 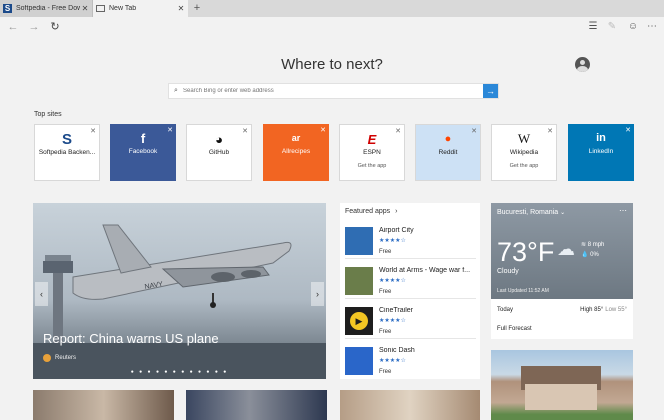 I want to click on github-logo-icon: ◕, so click(x=219, y=139).